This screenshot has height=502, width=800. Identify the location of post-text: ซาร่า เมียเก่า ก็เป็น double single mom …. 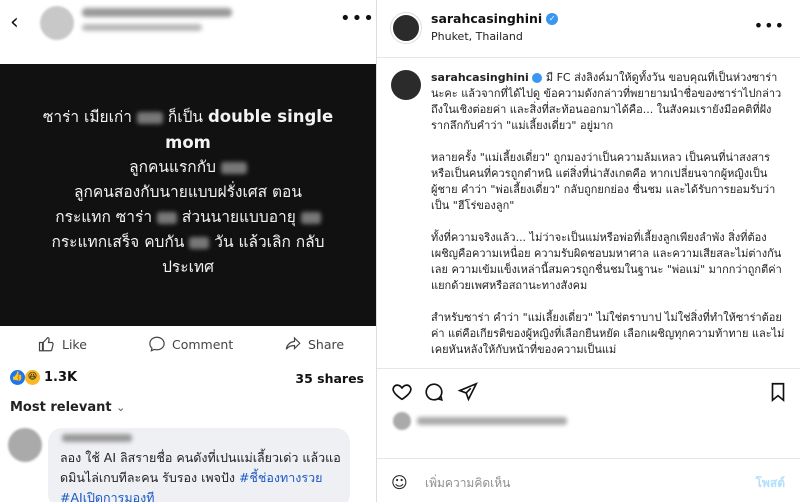
(188, 192).